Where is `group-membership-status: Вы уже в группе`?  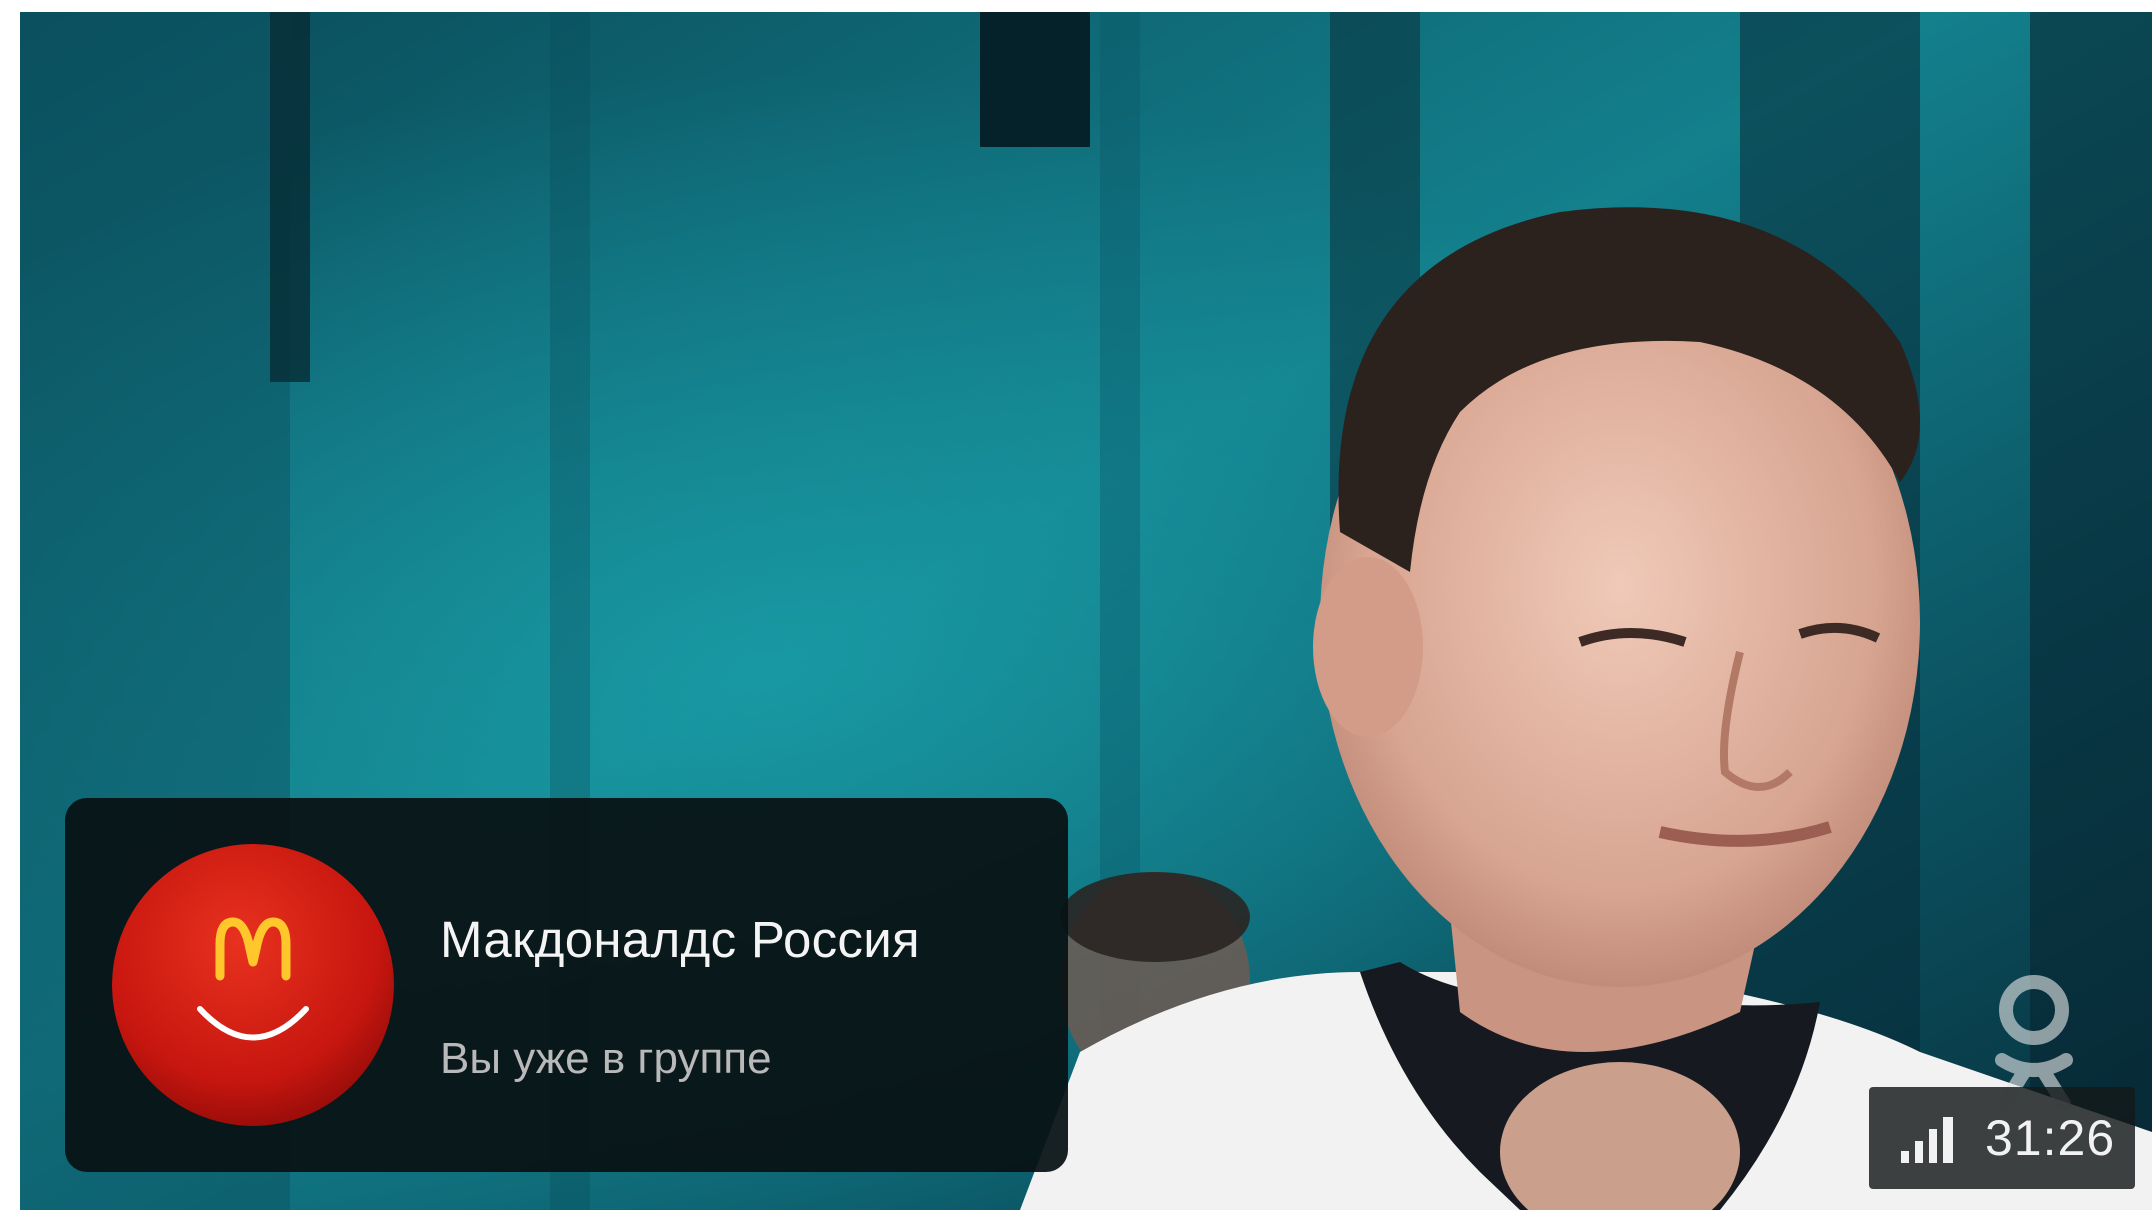
group-membership-status: Вы уже в группе is located at coordinates (606, 1058).